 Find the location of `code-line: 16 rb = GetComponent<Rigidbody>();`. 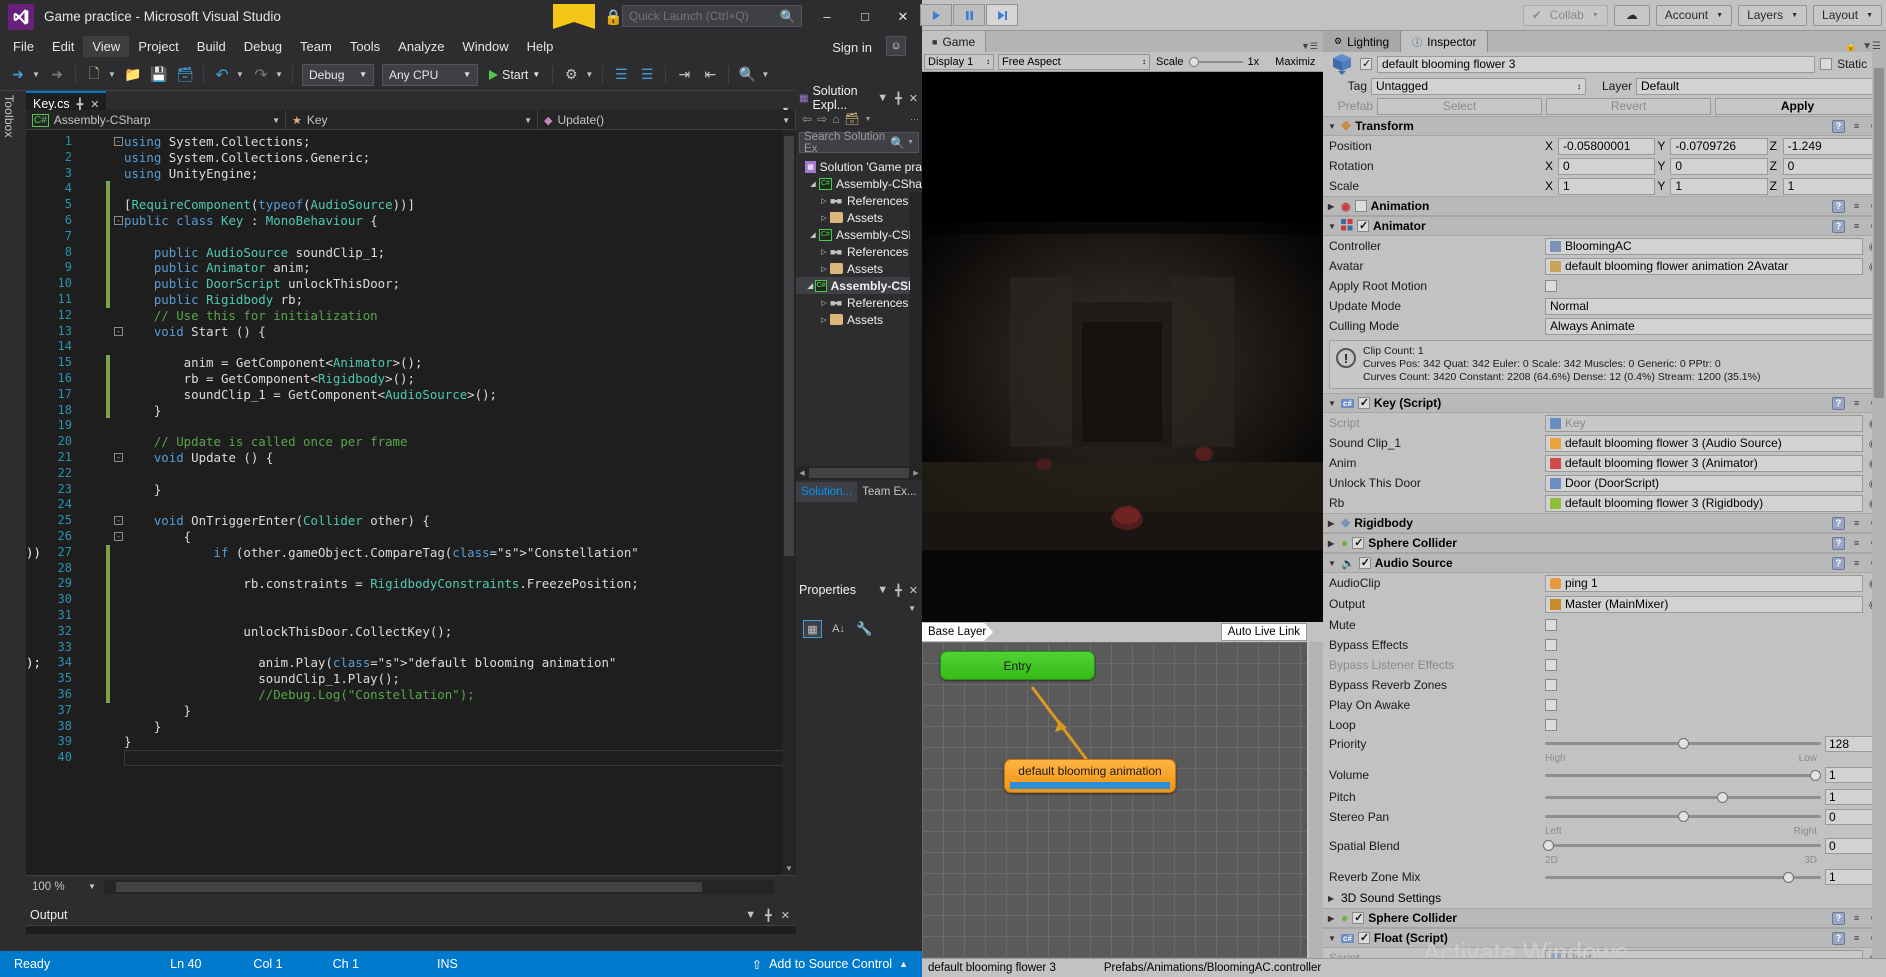

code-line: 16 rb = GetComponent<Rigidbody>(); is located at coordinates (411, 379).